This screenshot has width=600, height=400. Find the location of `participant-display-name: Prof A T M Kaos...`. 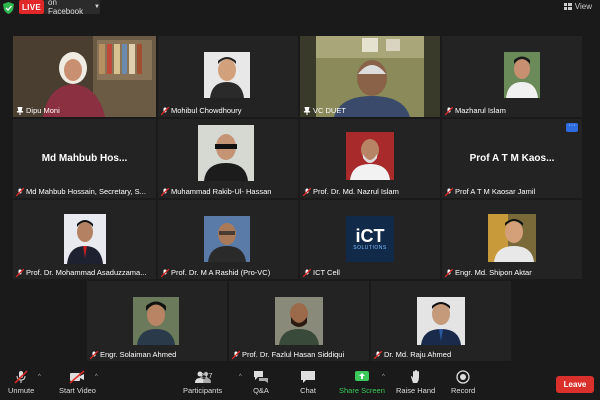

participant-display-name: Prof A T M Kaos... is located at coordinates (512, 158).